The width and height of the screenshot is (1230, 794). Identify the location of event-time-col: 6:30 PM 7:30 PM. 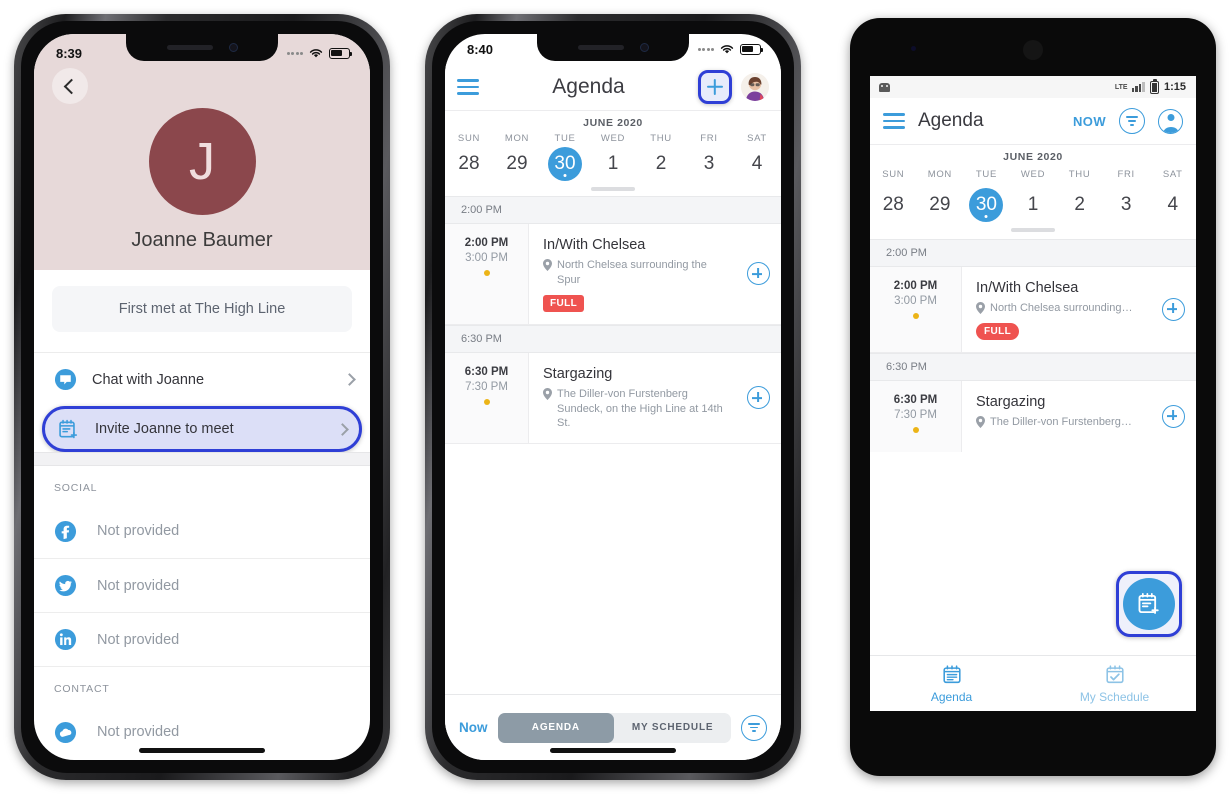
(487, 398).